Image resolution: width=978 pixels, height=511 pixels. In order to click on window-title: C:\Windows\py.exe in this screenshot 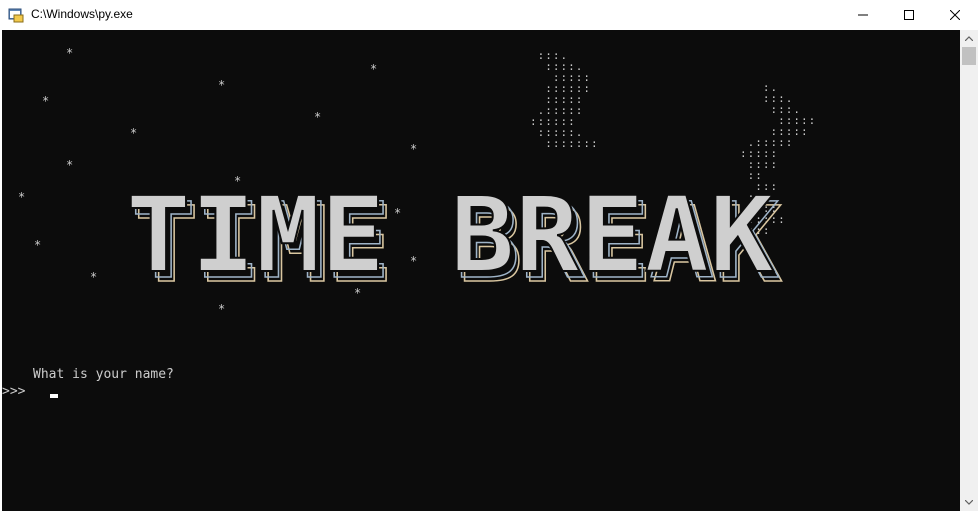, I will do `click(82, 14)`.